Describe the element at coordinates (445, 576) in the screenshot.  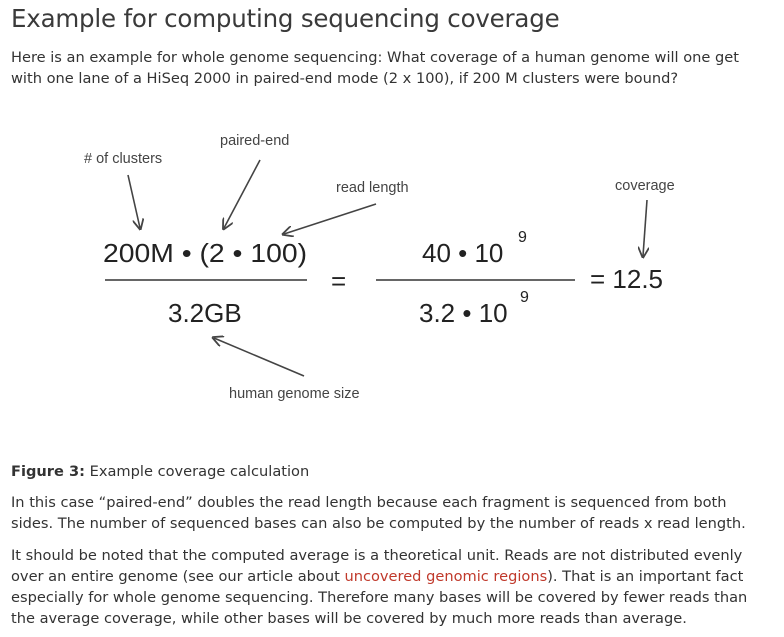
I see `uncovered-genomic-regions-link: uncovered genomic regions` at that location.